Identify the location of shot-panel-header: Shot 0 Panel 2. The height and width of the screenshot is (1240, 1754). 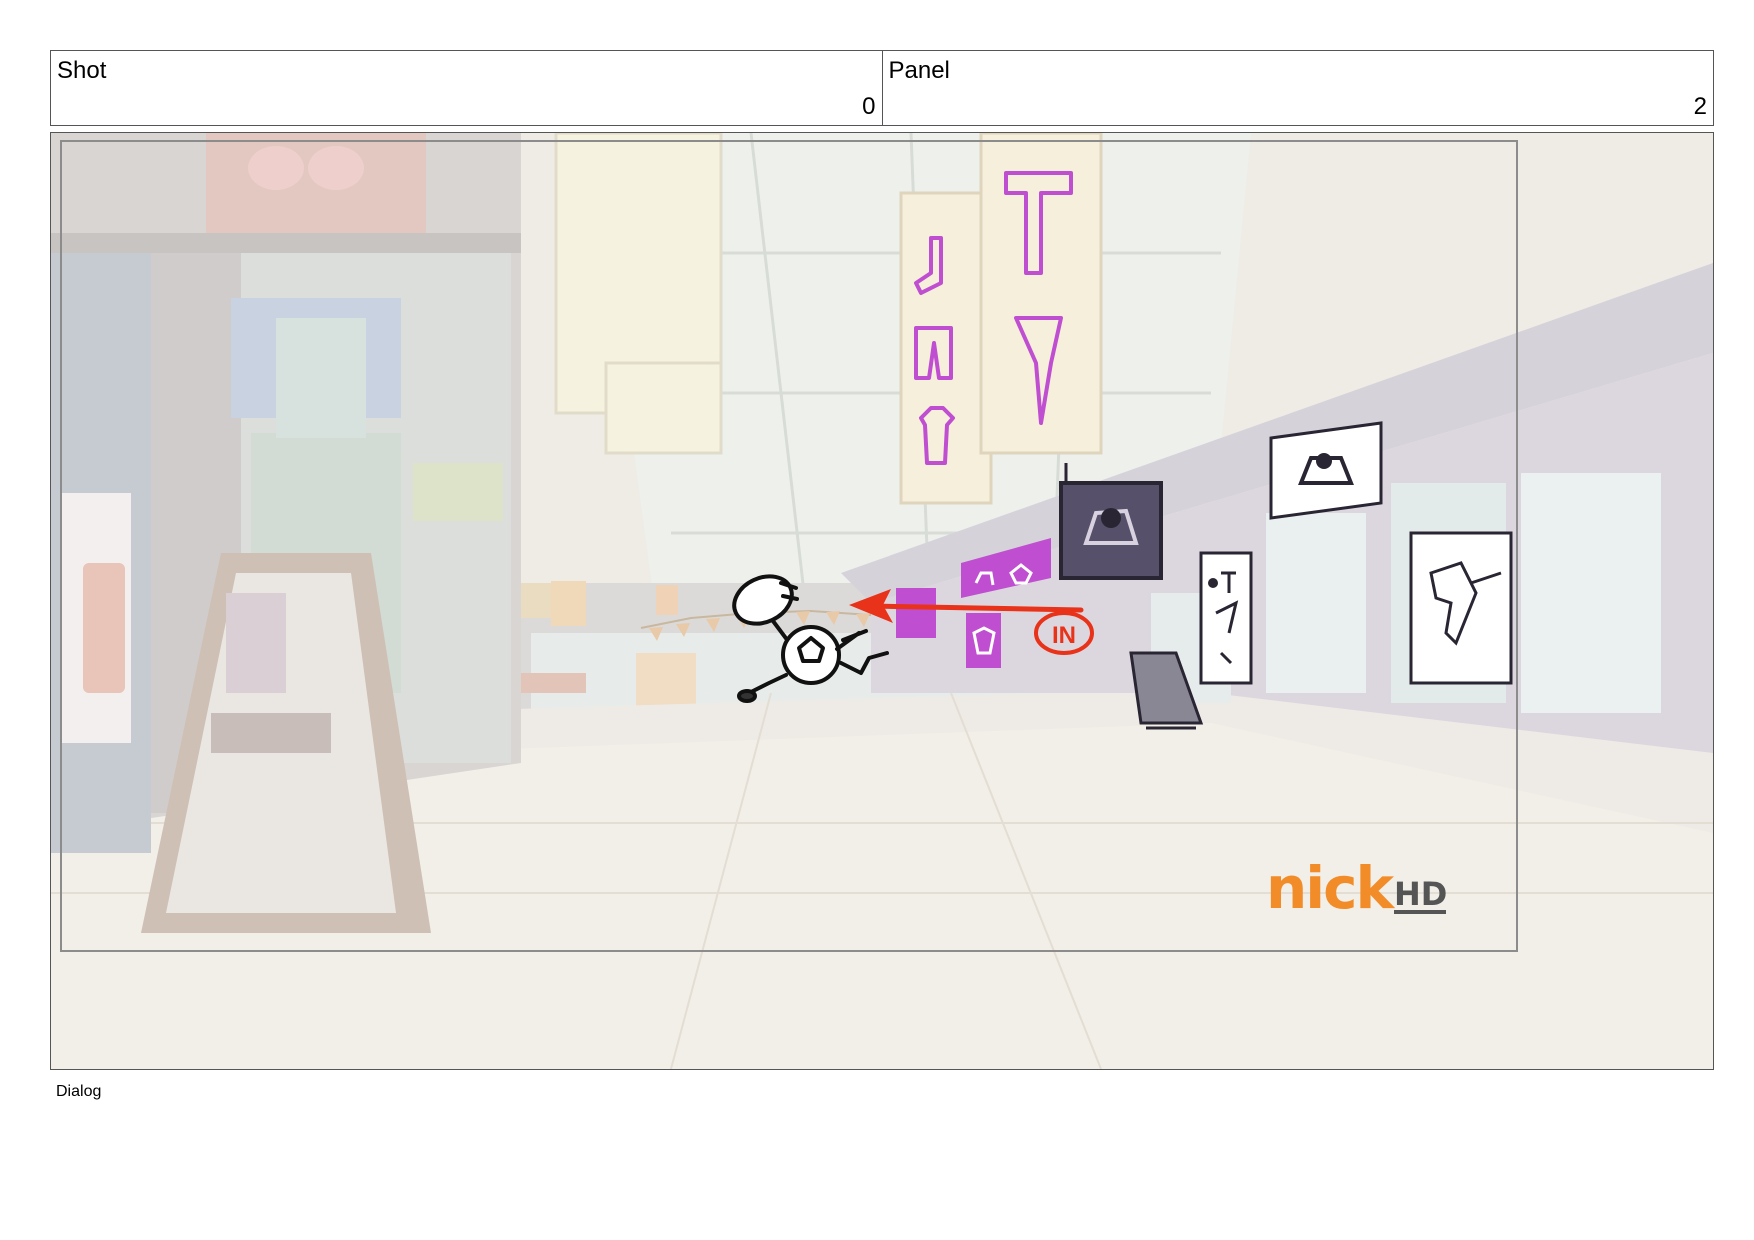
(882, 88).